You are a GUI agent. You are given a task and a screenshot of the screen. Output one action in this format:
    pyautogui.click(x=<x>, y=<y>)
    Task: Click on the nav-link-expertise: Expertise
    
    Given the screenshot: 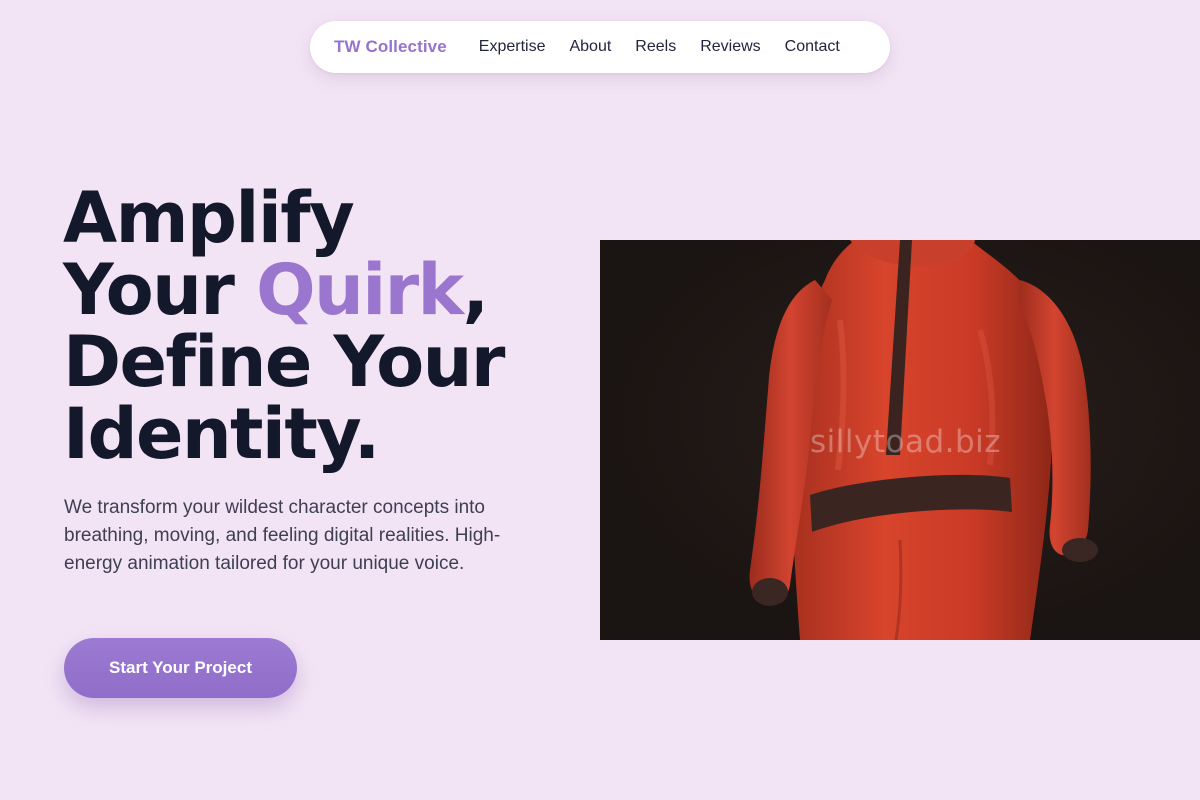 What is the action you would take?
    pyautogui.click(x=512, y=47)
    